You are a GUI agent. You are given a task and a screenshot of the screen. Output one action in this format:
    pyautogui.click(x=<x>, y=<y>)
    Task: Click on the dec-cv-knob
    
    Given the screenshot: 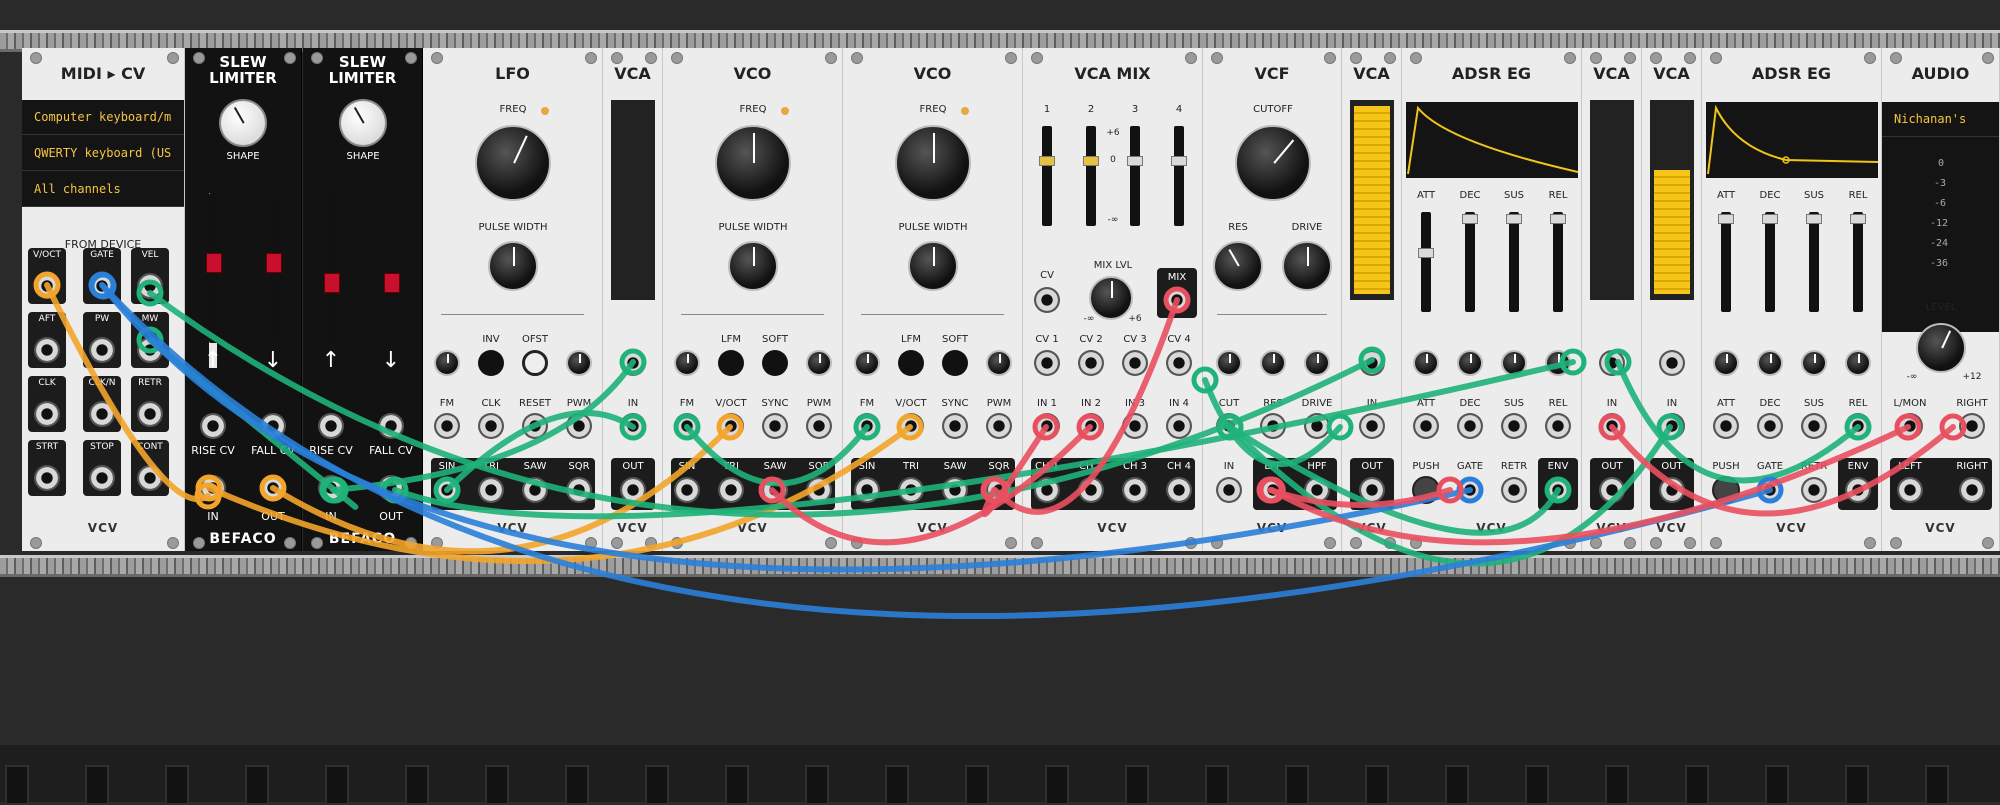 What is the action you would take?
    pyautogui.click(x=1770, y=363)
    